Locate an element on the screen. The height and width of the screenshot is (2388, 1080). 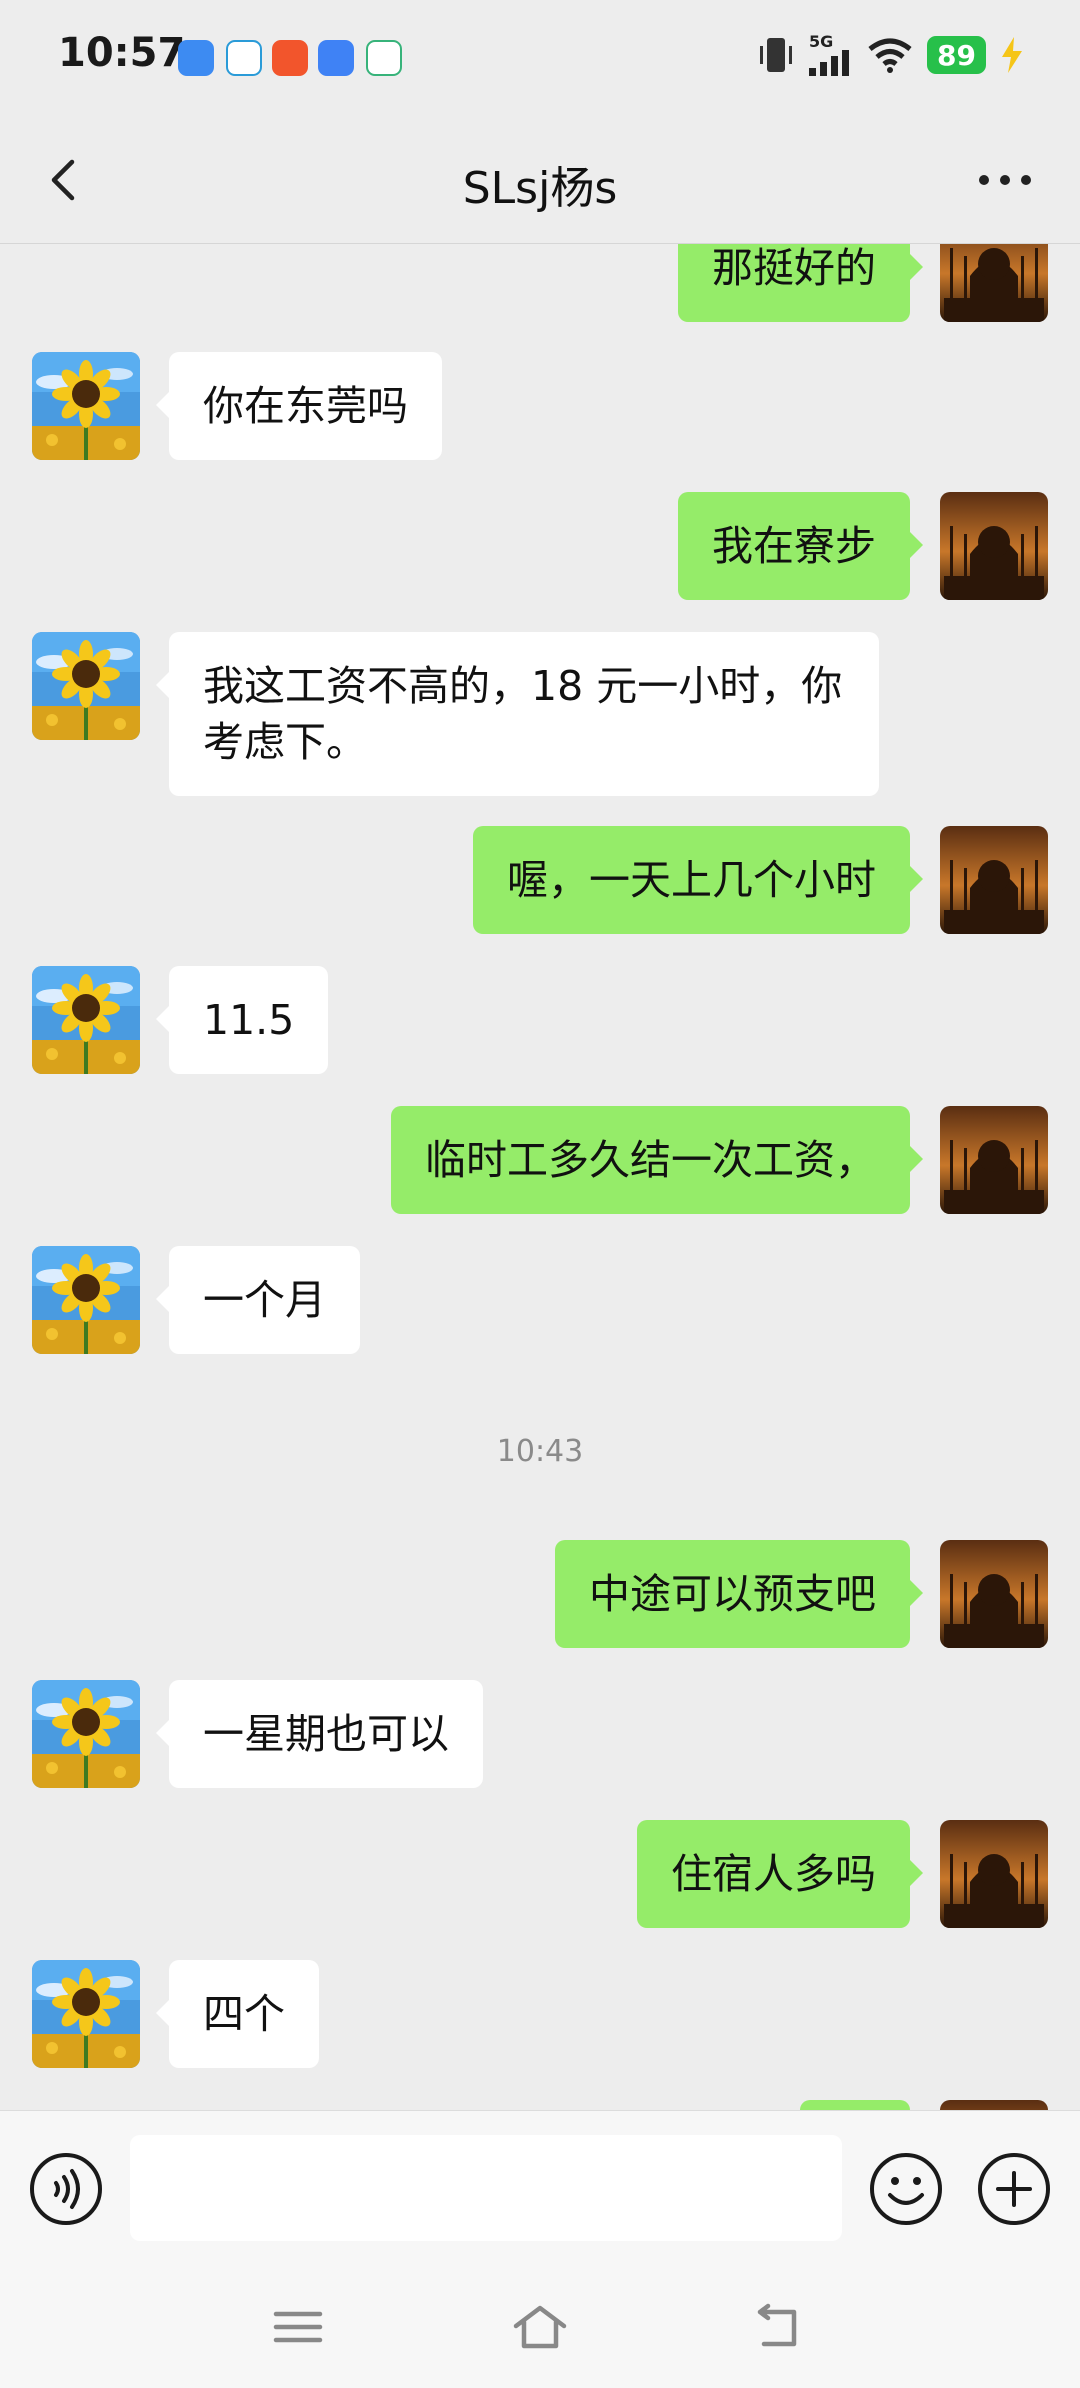
sent-bubble-partial is located at coordinates (855, 2105).